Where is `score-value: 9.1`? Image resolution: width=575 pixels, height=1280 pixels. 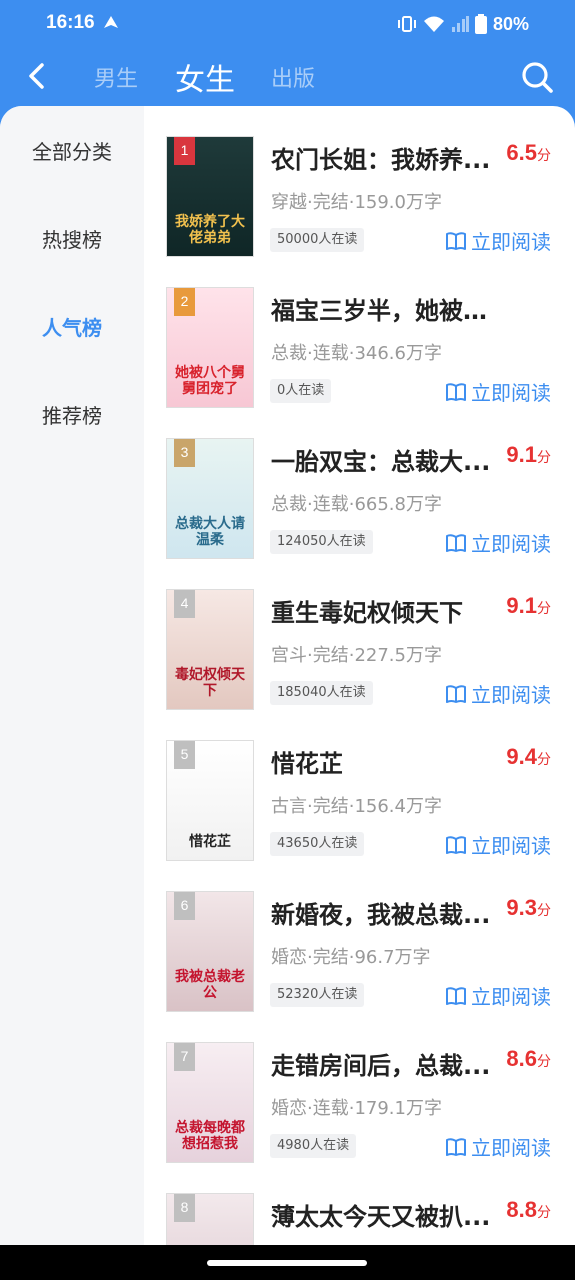
score-value: 9.1 is located at coordinates (521, 454).